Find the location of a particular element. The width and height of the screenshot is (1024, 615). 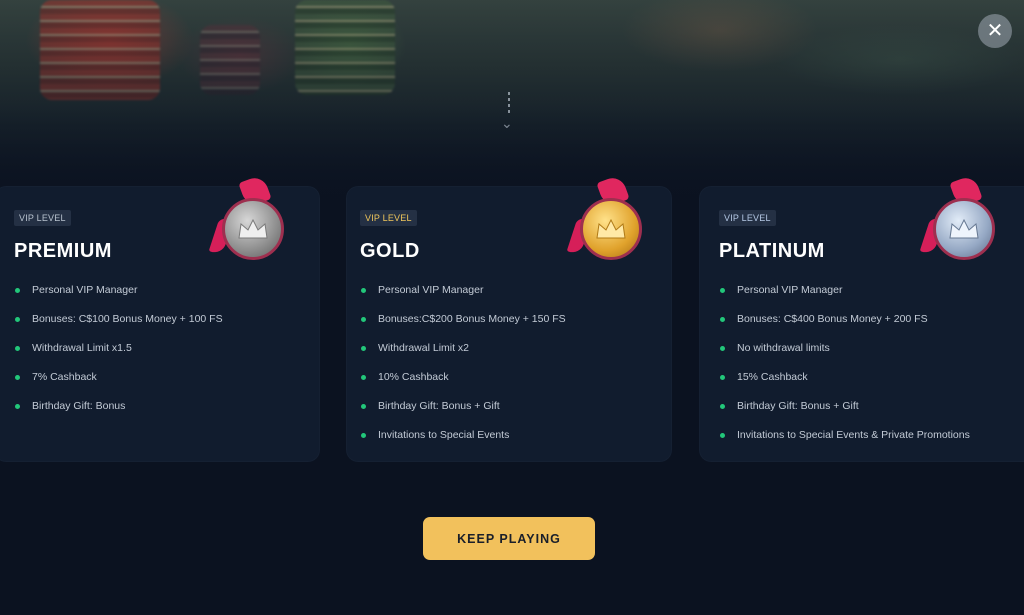

scroll-indicator-icon is located at coordinates (509, 104).